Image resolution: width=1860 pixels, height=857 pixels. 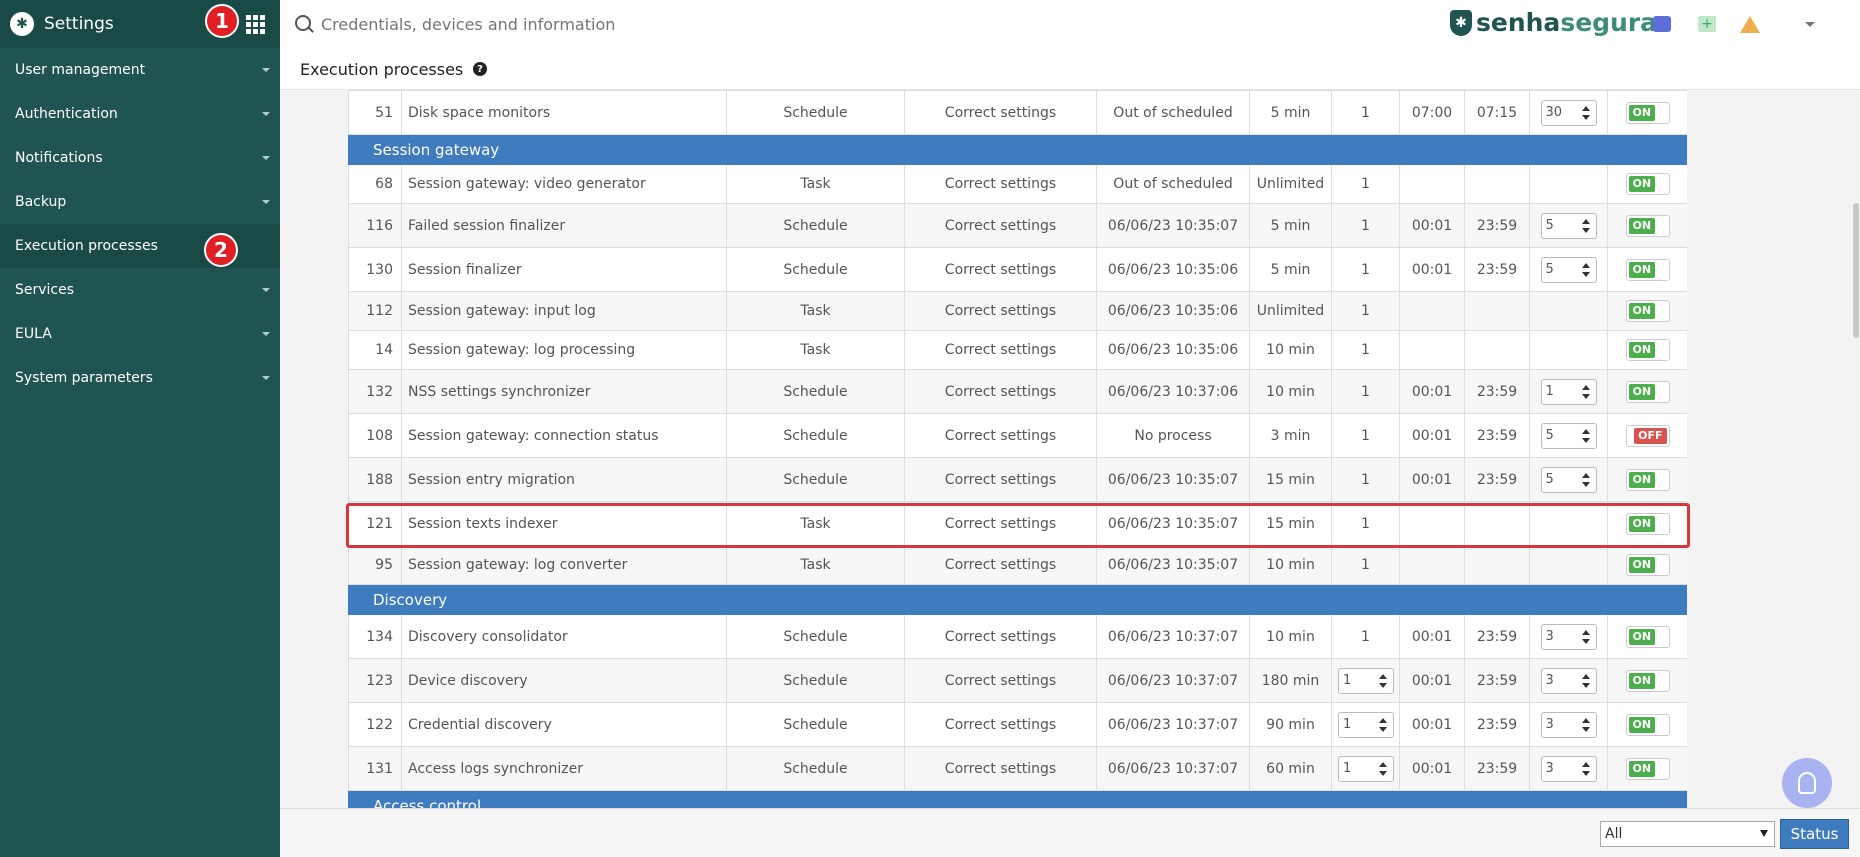 I want to click on status-toggle: OFF, so click(x=1647, y=435).